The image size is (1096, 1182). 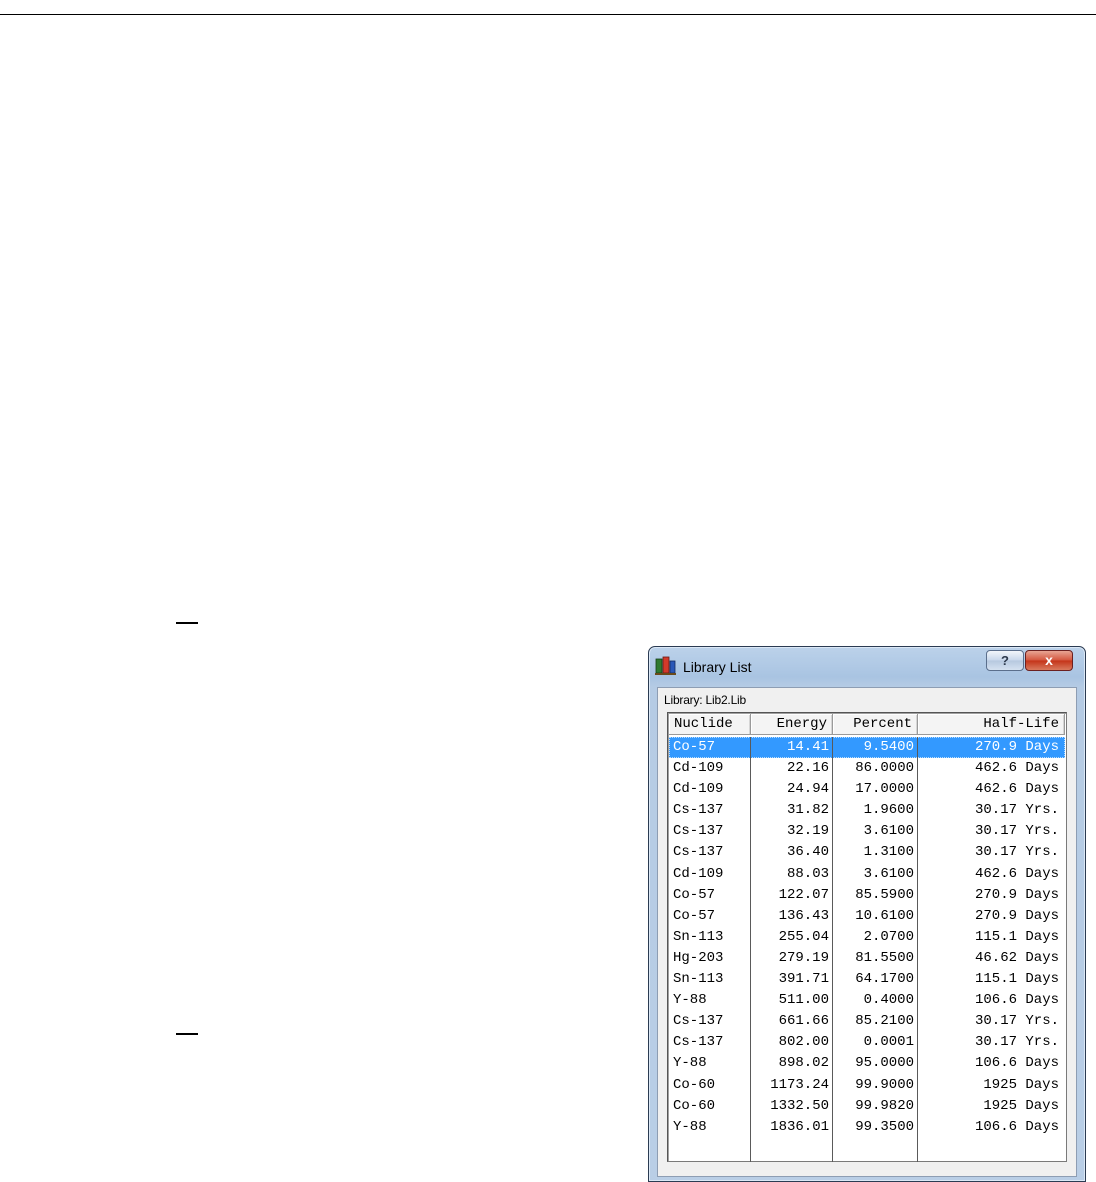 What do you see at coordinates (884, 1021) in the screenshot?
I see `percent-cell: 85.2100` at bounding box center [884, 1021].